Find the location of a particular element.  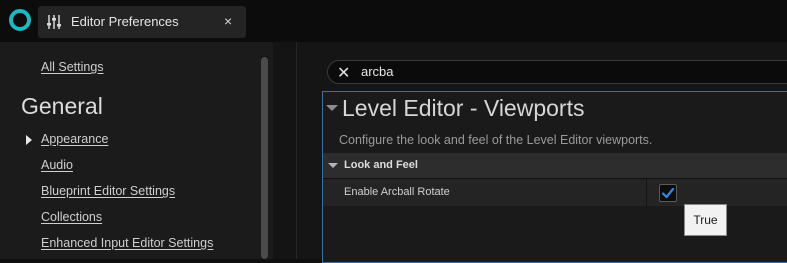

selected-arrow-icon is located at coordinates (29, 140).